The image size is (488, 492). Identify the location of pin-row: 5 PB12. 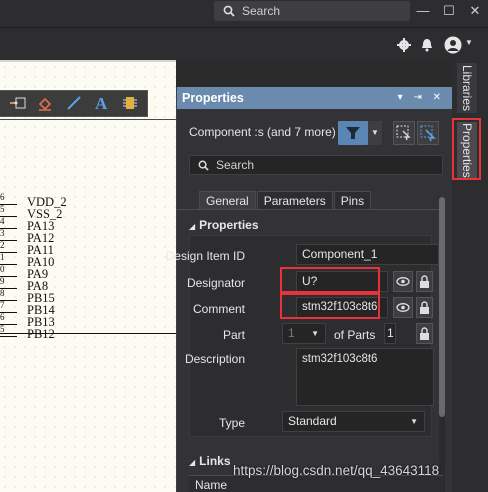
(27, 332).